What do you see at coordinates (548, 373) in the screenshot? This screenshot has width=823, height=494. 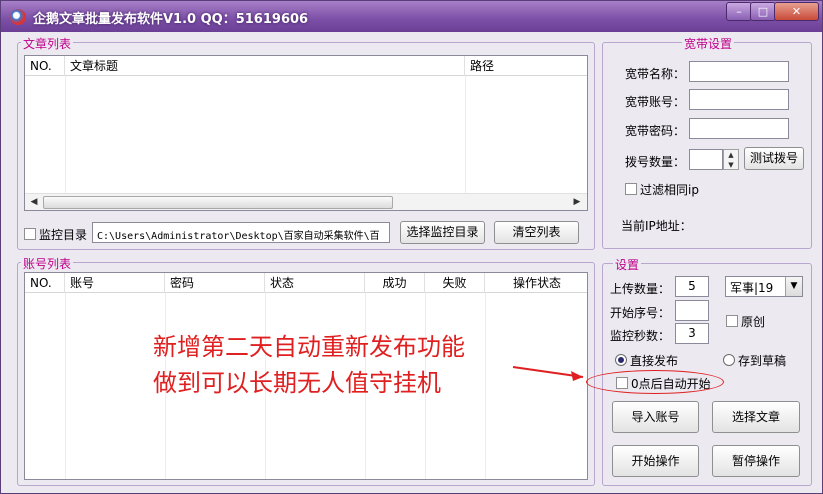 I see `annotation-arrow-icon` at bounding box center [548, 373].